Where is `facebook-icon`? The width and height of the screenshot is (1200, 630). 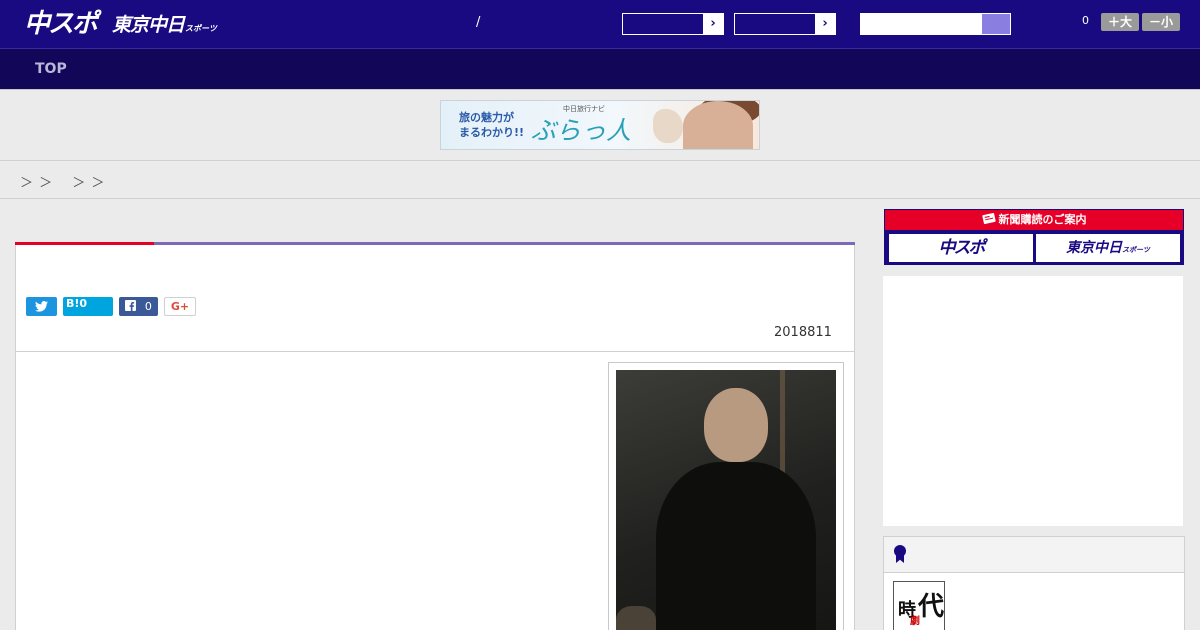
facebook-icon is located at coordinates (131, 305).